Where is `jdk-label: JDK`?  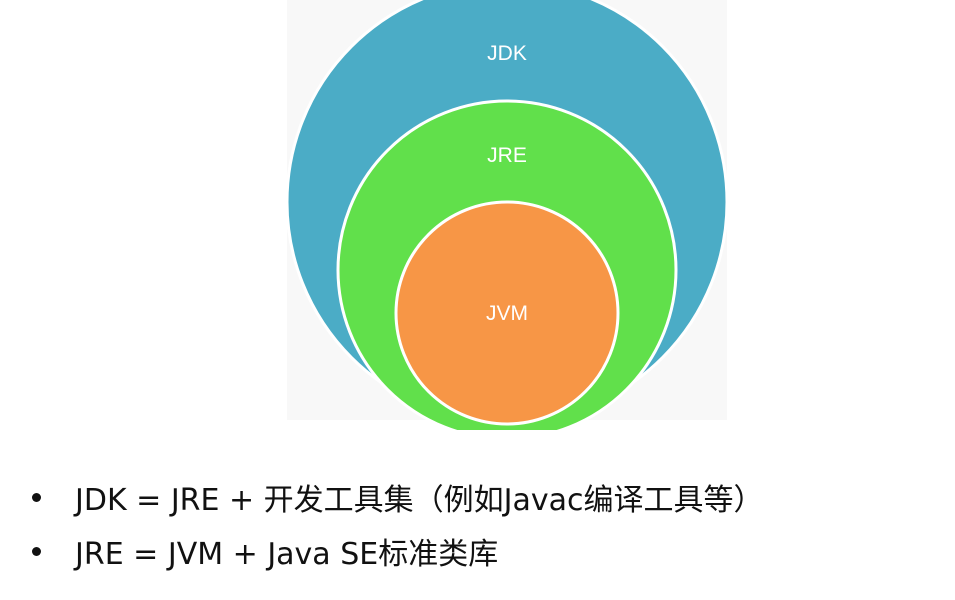 jdk-label: JDK is located at coordinates (507, 53).